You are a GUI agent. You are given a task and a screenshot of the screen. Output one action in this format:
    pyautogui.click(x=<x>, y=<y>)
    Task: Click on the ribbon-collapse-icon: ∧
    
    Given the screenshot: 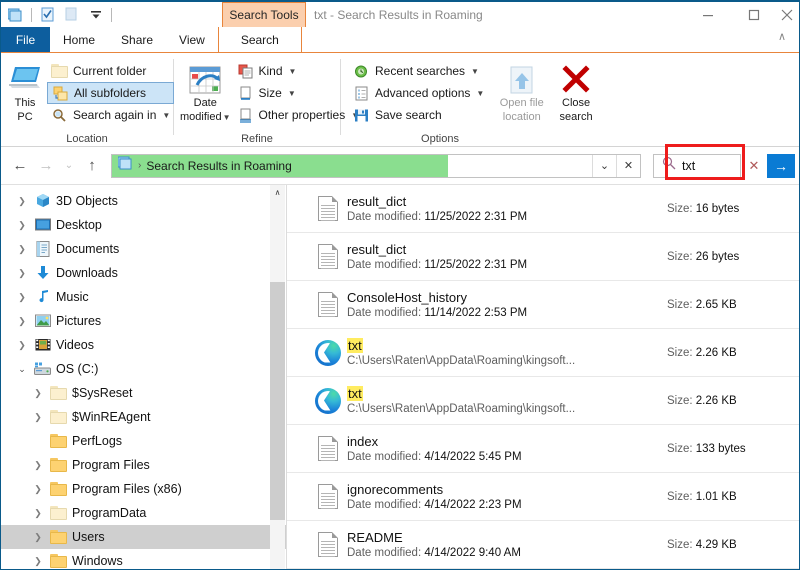 What is the action you would take?
    pyautogui.click(x=782, y=36)
    